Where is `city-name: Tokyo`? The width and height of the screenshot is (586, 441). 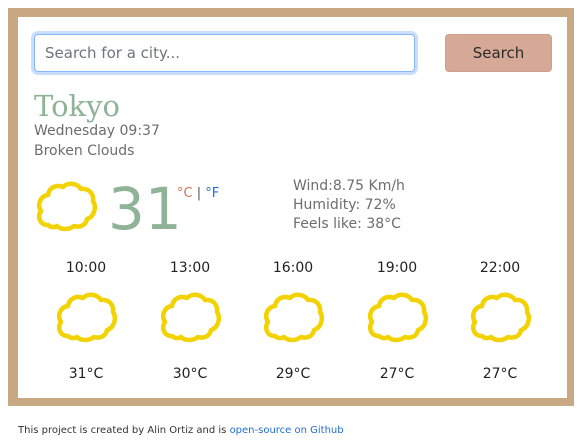
city-name: Tokyo is located at coordinates (77, 106).